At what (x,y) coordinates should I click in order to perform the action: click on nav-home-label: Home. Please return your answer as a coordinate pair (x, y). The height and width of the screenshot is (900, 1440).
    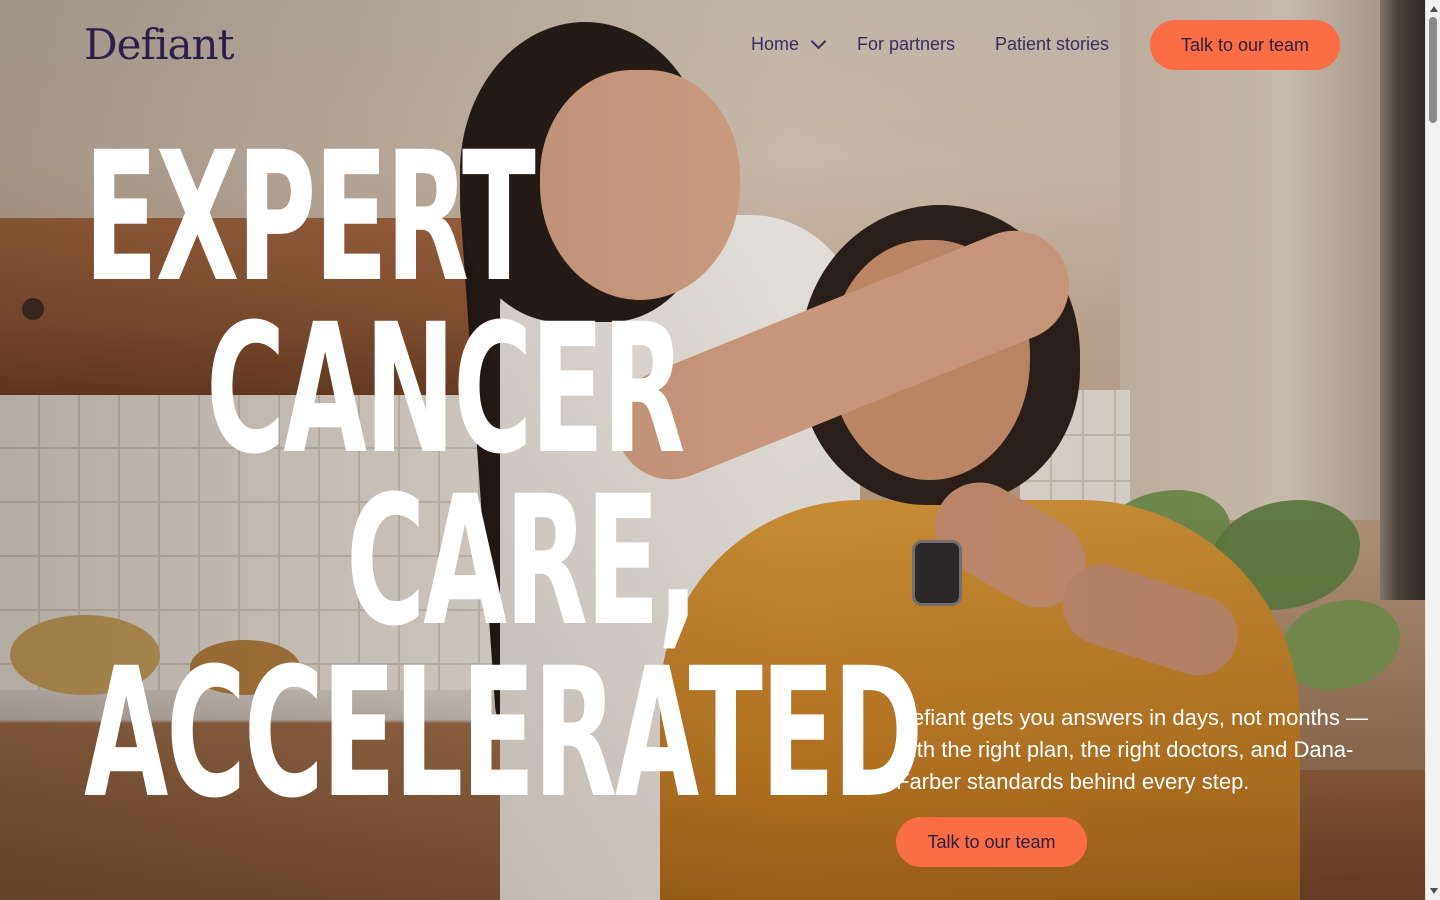
    Looking at the image, I should click on (775, 44).